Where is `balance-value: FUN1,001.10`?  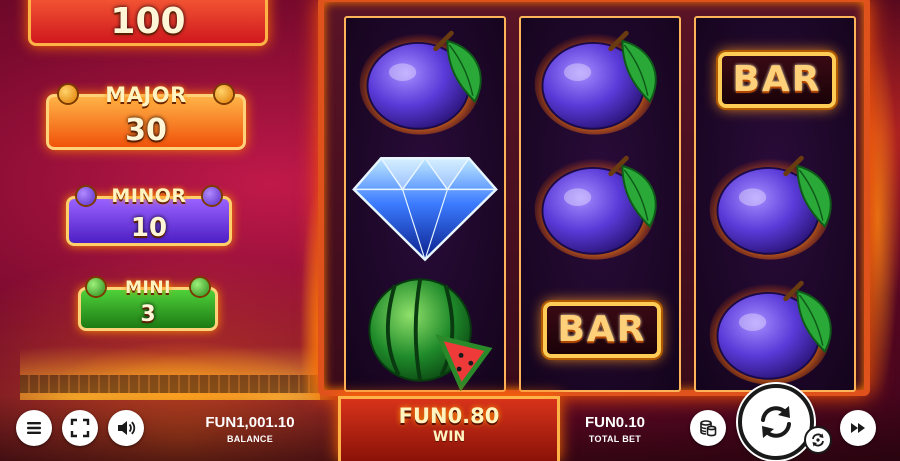 balance-value: FUN1,001.10 is located at coordinates (250, 422).